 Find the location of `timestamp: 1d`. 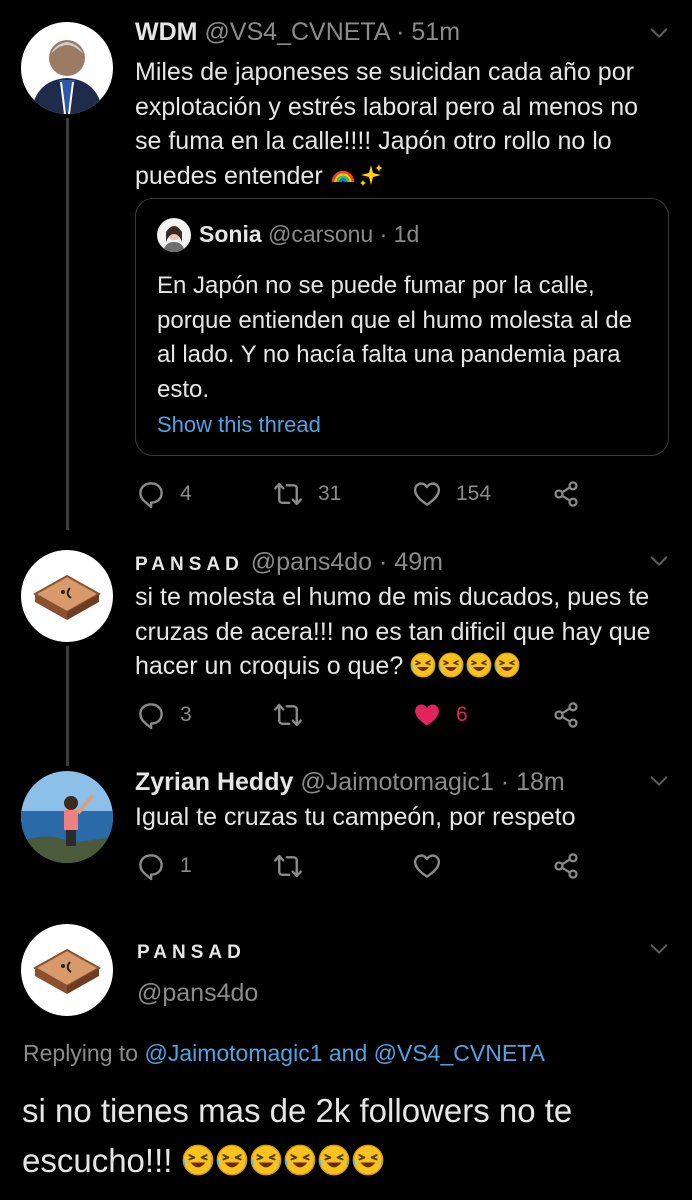

timestamp: 1d is located at coordinates (407, 234).